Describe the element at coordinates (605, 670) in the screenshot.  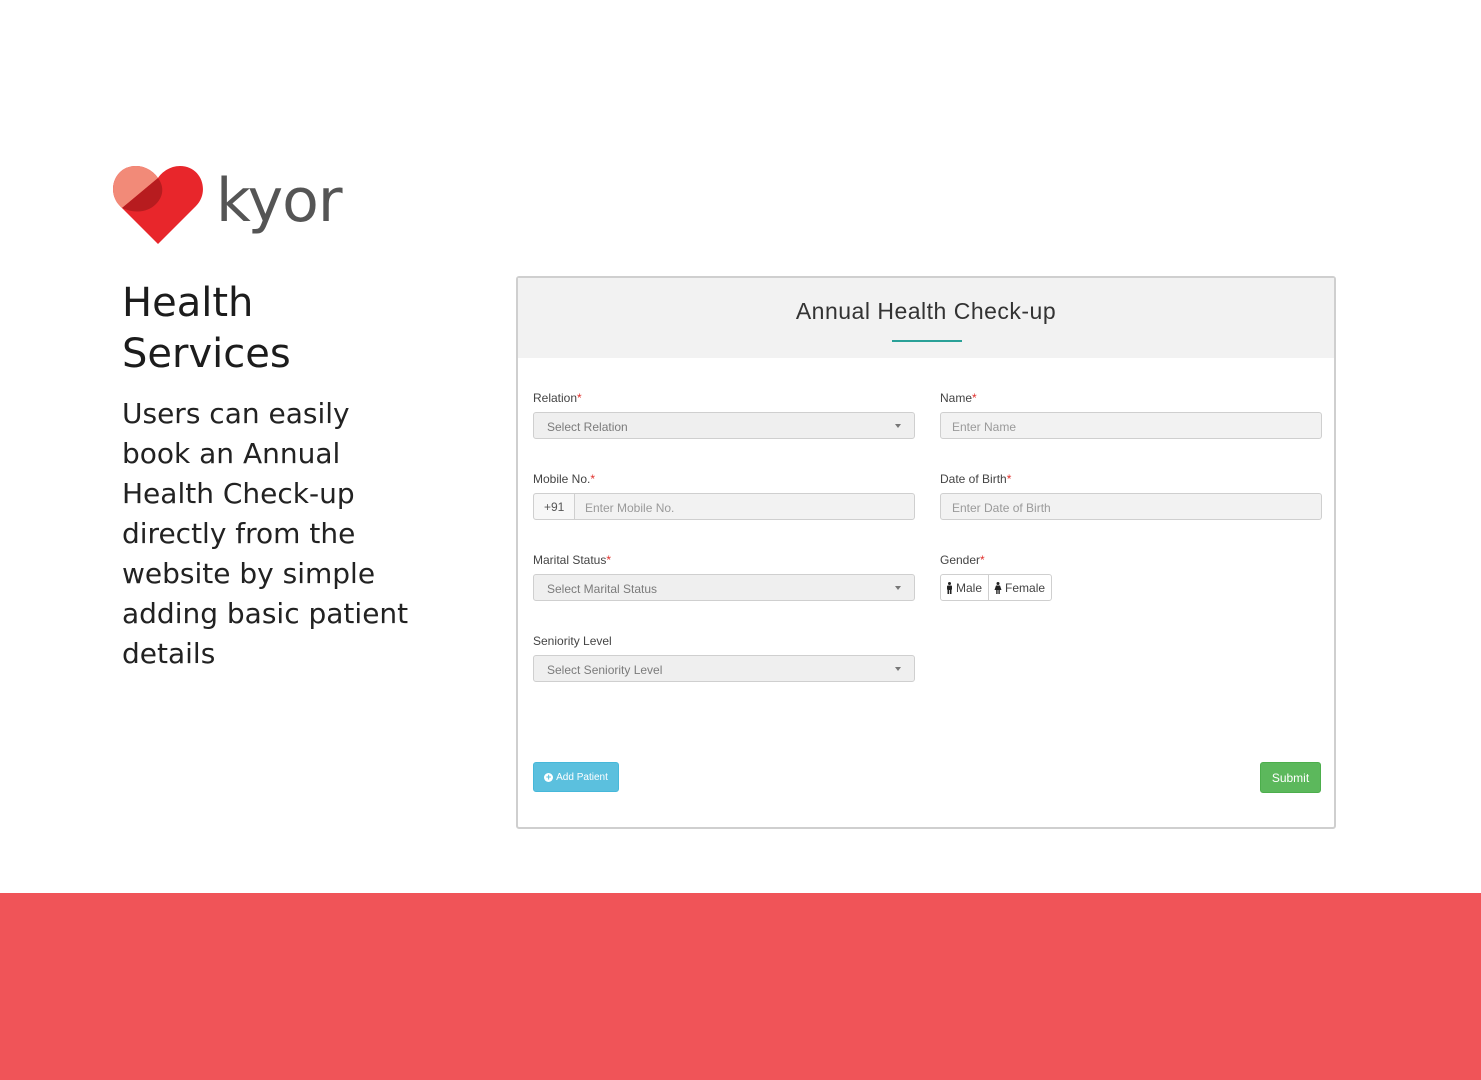
I see `seniority-level-value: Select Seniority Level` at that location.